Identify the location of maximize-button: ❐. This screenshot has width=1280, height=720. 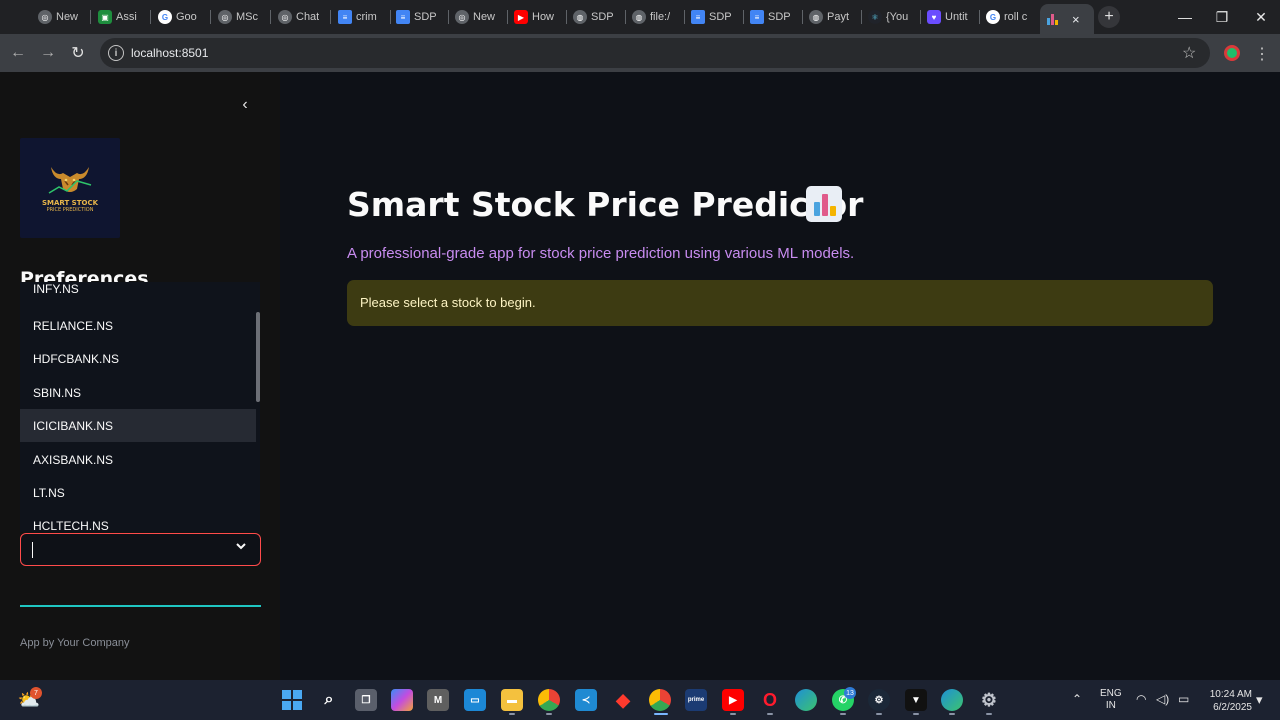
(1222, 17).